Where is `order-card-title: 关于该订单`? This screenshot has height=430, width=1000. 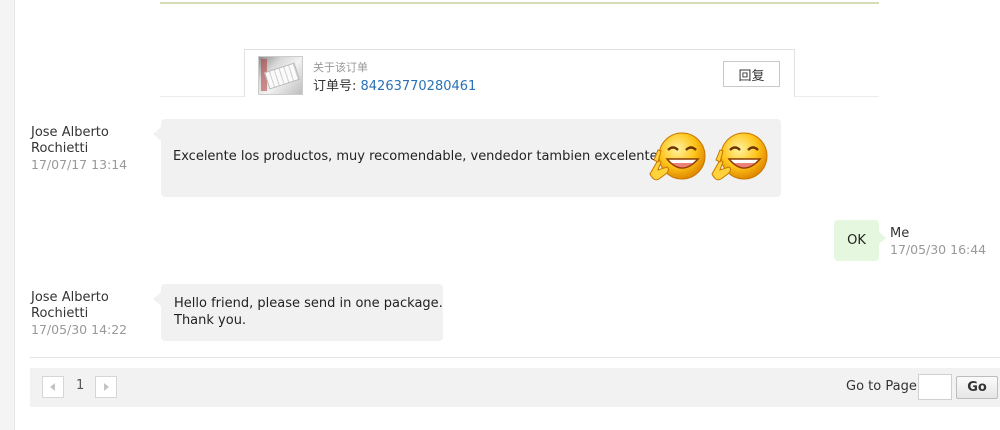
order-card-title: 关于该订单 is located at coordinates (340, 67).